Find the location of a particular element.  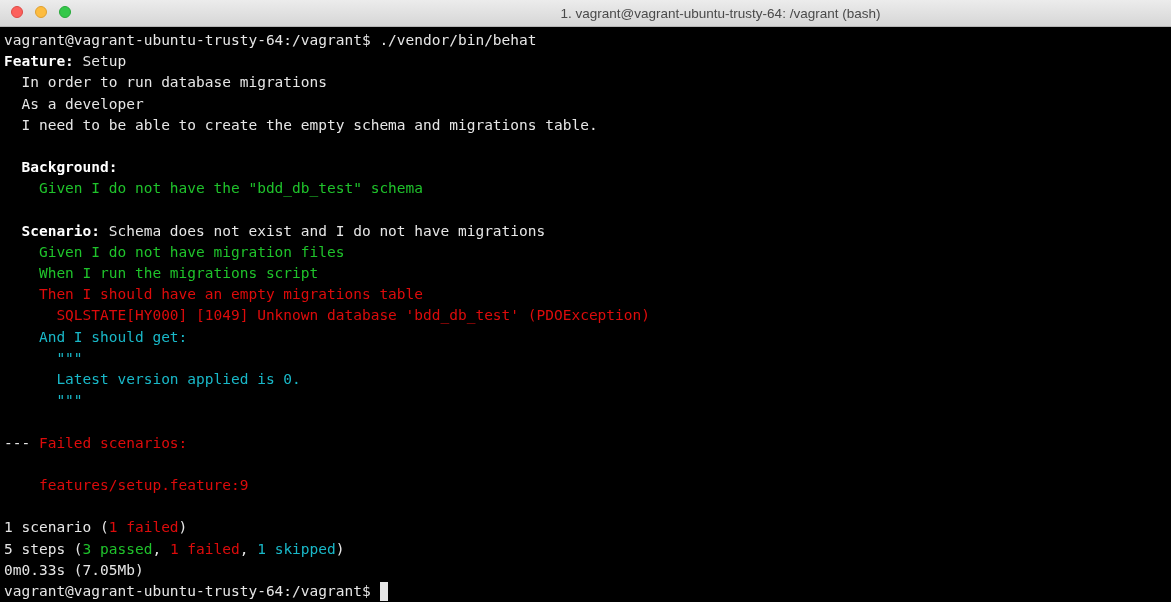

terminal-line: vagrant@vagrant-ubuntu-trusty-64:/vagrant$ ./vendor/bin/behat is located at coordinates (270, 40).